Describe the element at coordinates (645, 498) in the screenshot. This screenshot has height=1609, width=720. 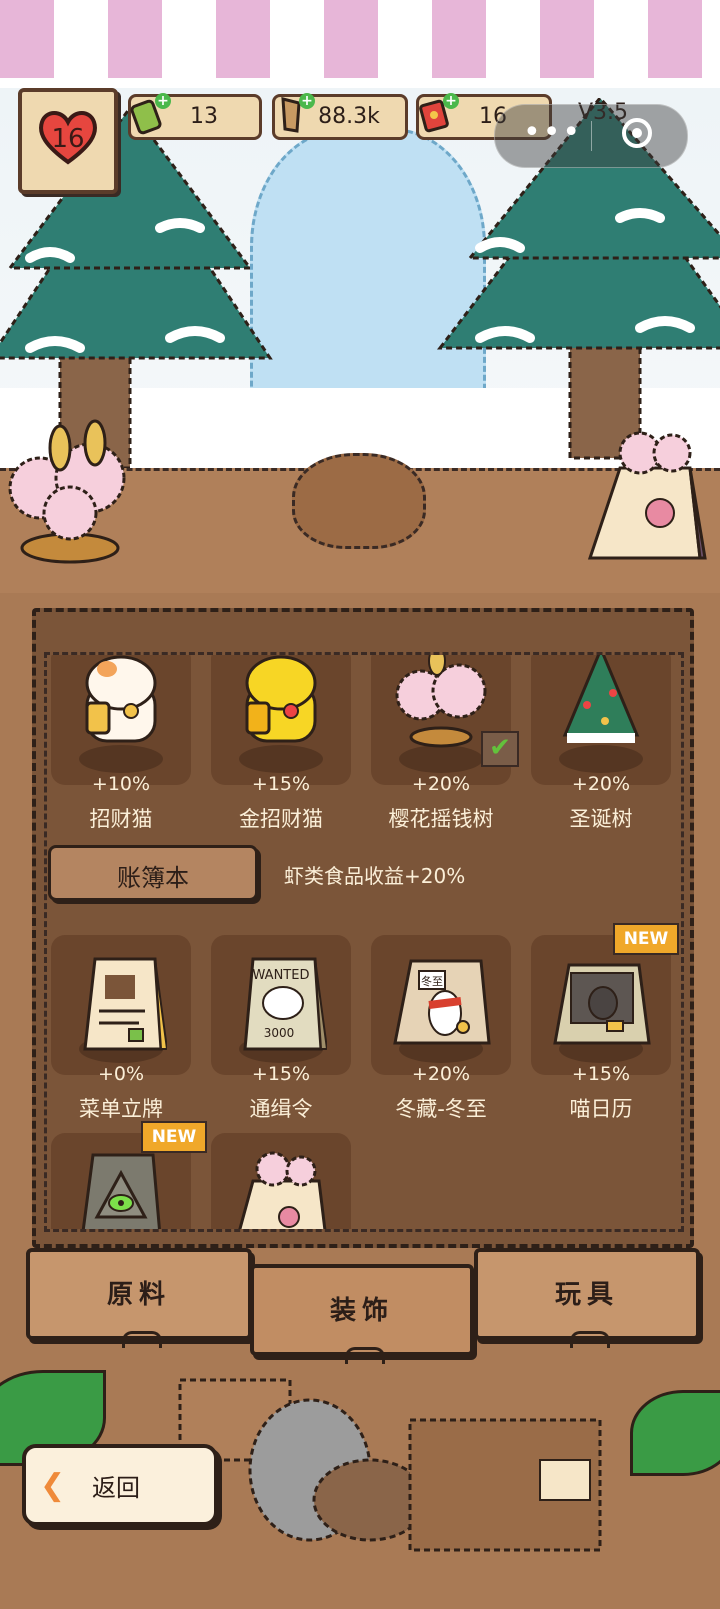
I see `sakura-desk-calendar-decor` at that location.